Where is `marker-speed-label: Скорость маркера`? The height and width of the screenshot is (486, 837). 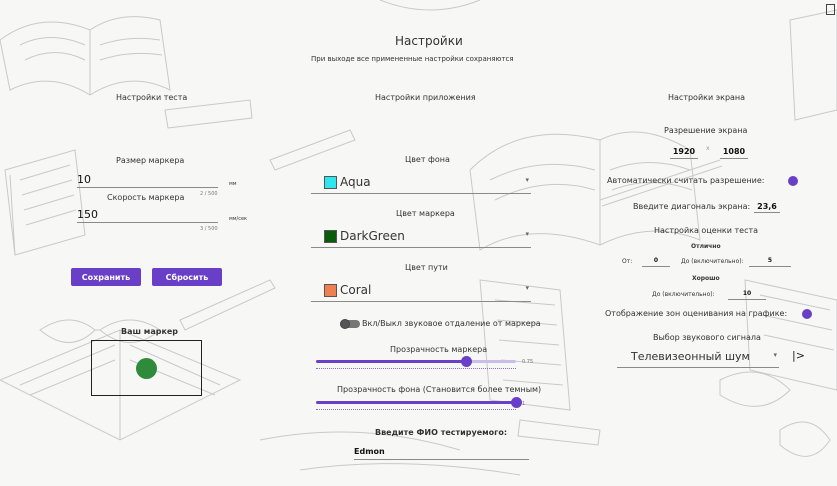 marker-speed-label: Скорость маркера is located at coordinates (146, 197).